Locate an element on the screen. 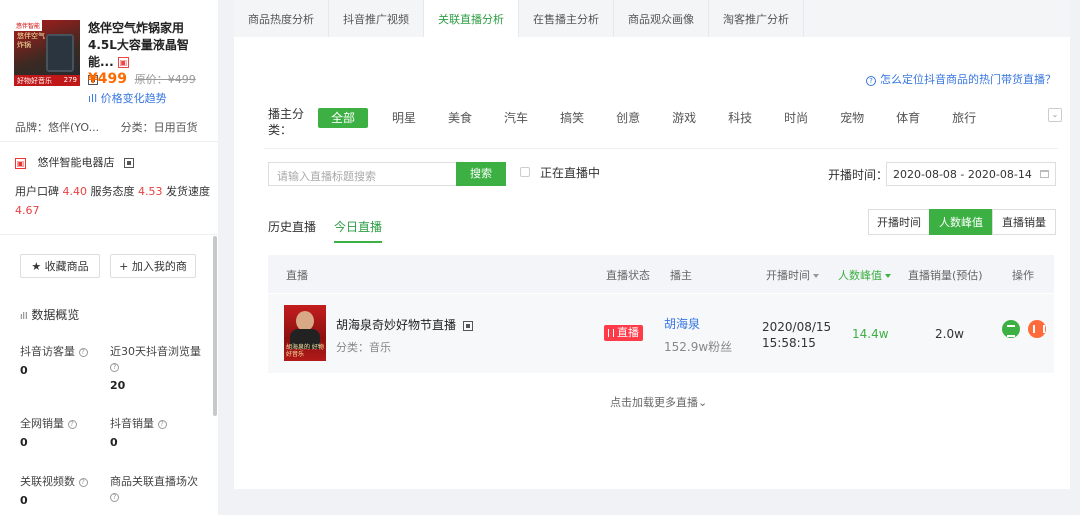 The image size is (1080, 515). product-image: 悠伴智能 悠伴空气炸锅 好物好音乐 279 is located at coordinates (47, 53).